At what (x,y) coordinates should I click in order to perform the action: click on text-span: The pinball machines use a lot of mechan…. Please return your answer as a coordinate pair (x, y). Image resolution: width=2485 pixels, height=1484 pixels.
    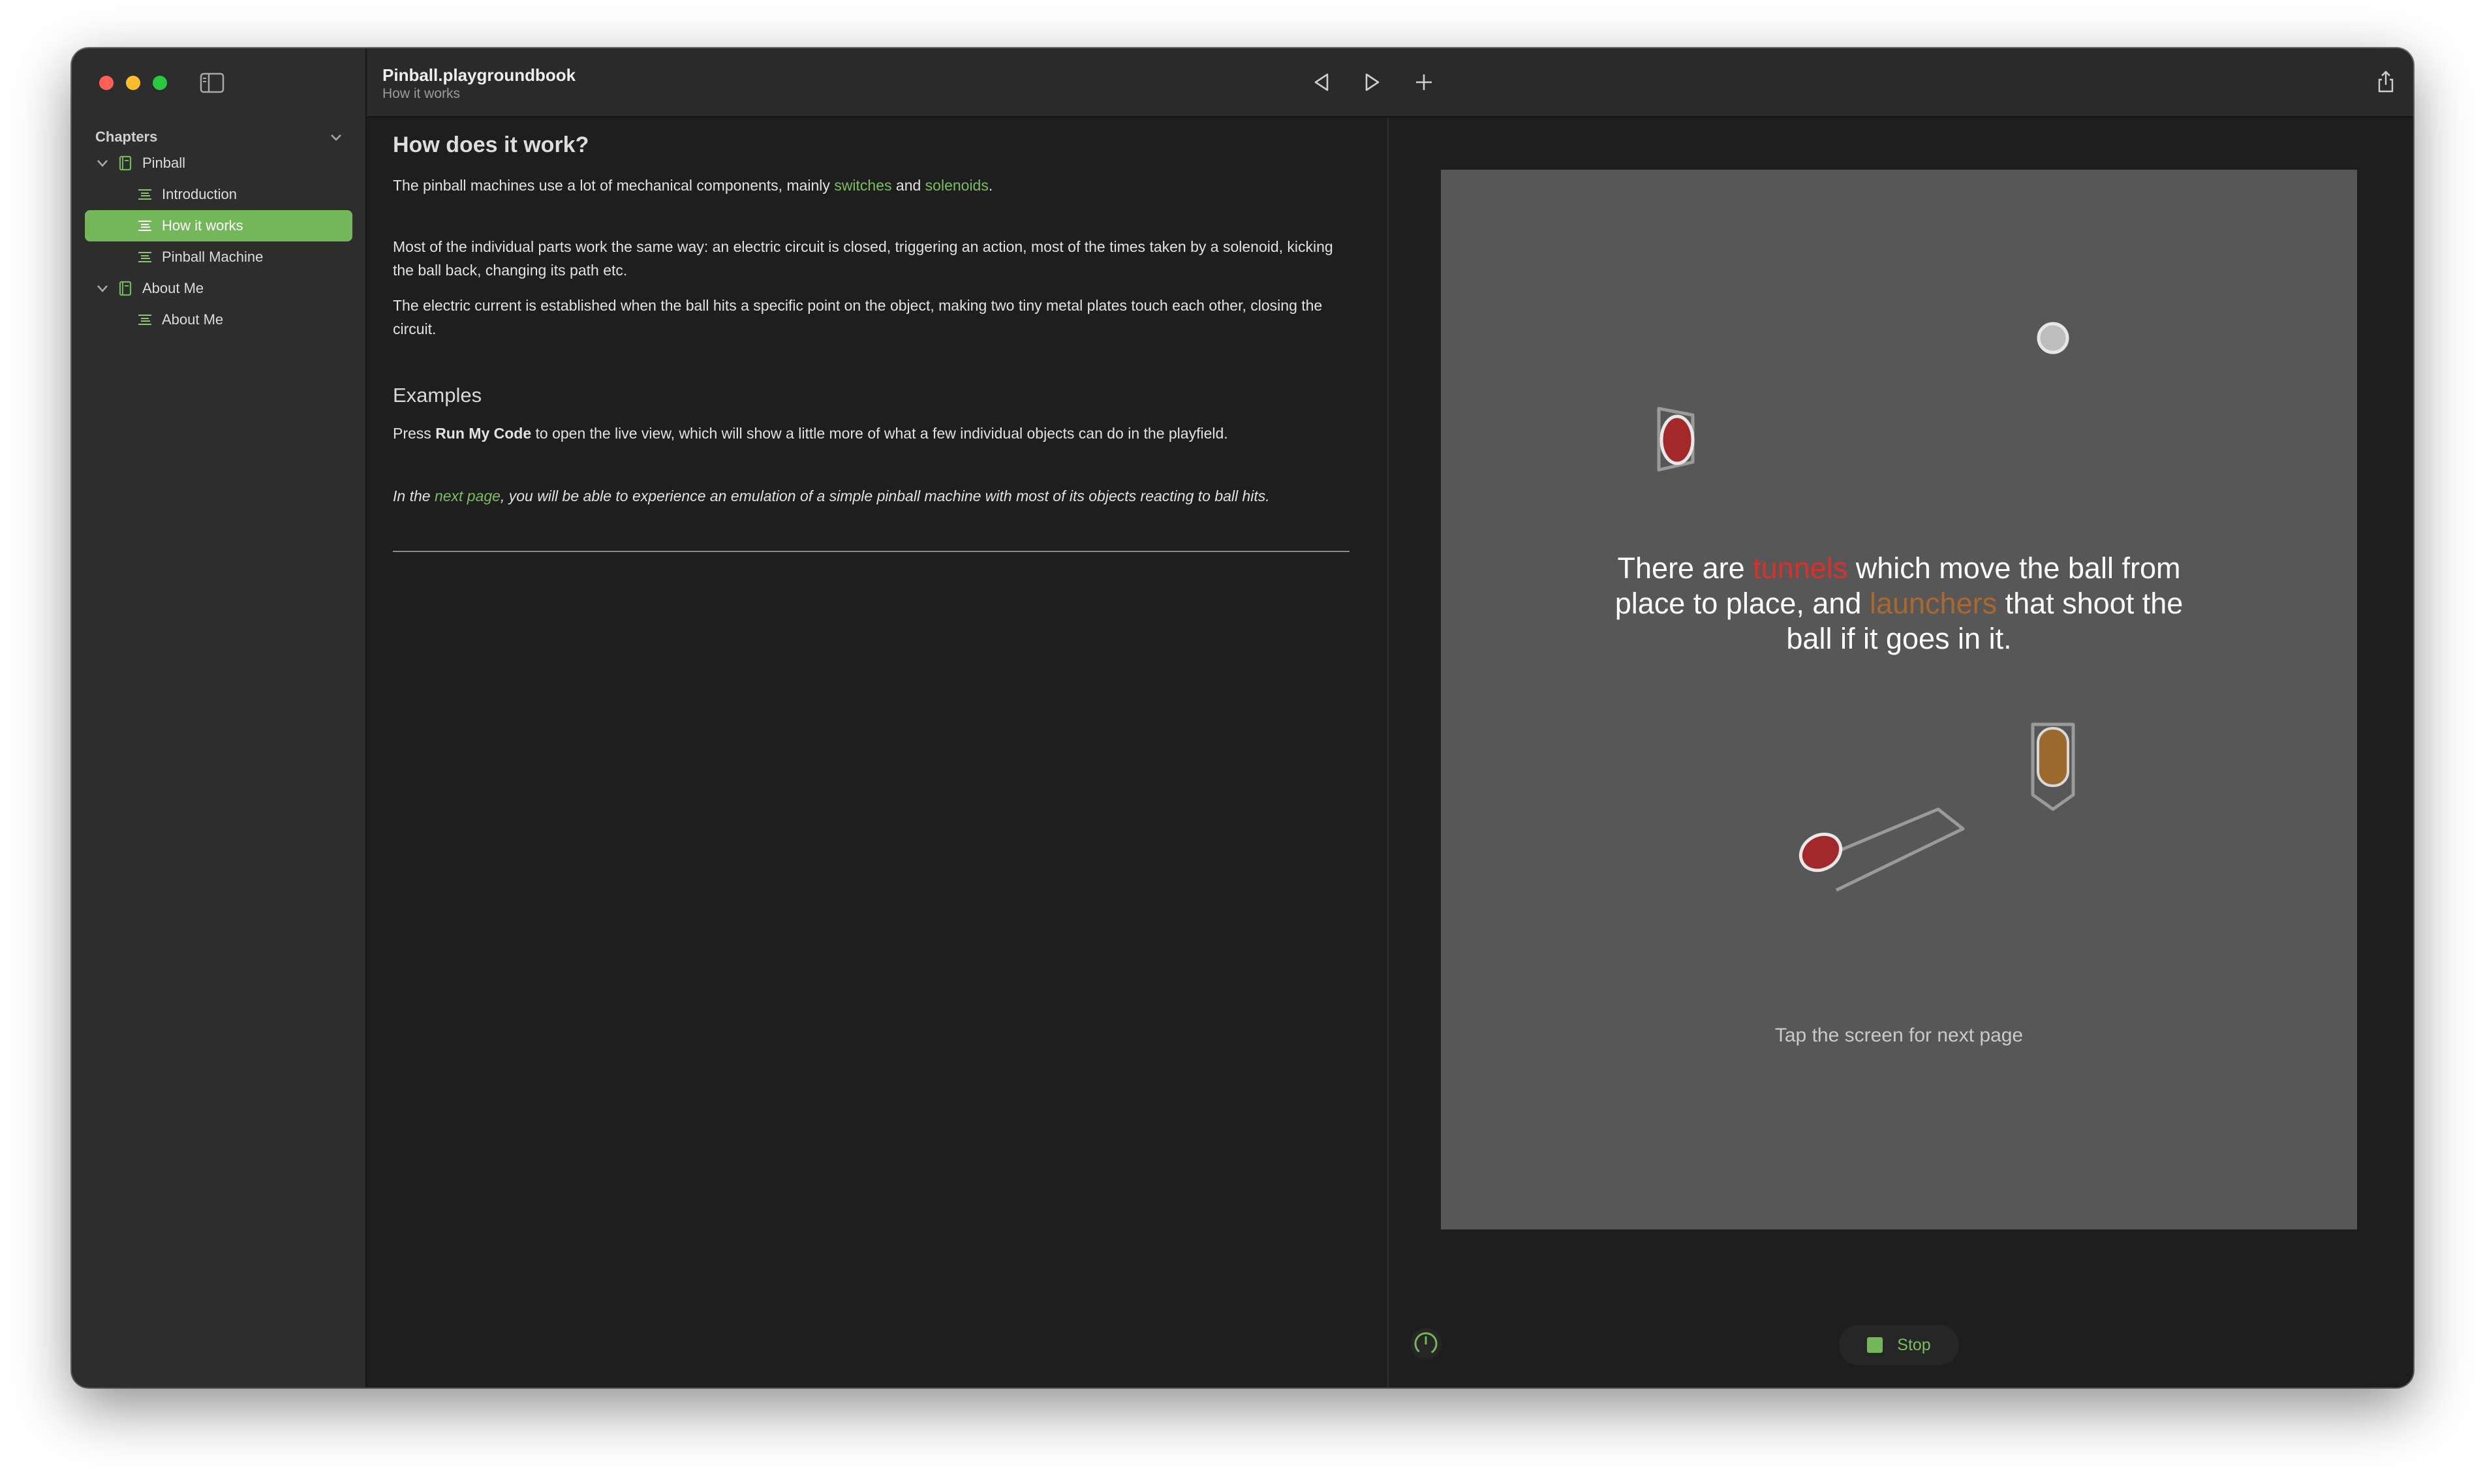
    Looking at the image, I should click on (614, 185).